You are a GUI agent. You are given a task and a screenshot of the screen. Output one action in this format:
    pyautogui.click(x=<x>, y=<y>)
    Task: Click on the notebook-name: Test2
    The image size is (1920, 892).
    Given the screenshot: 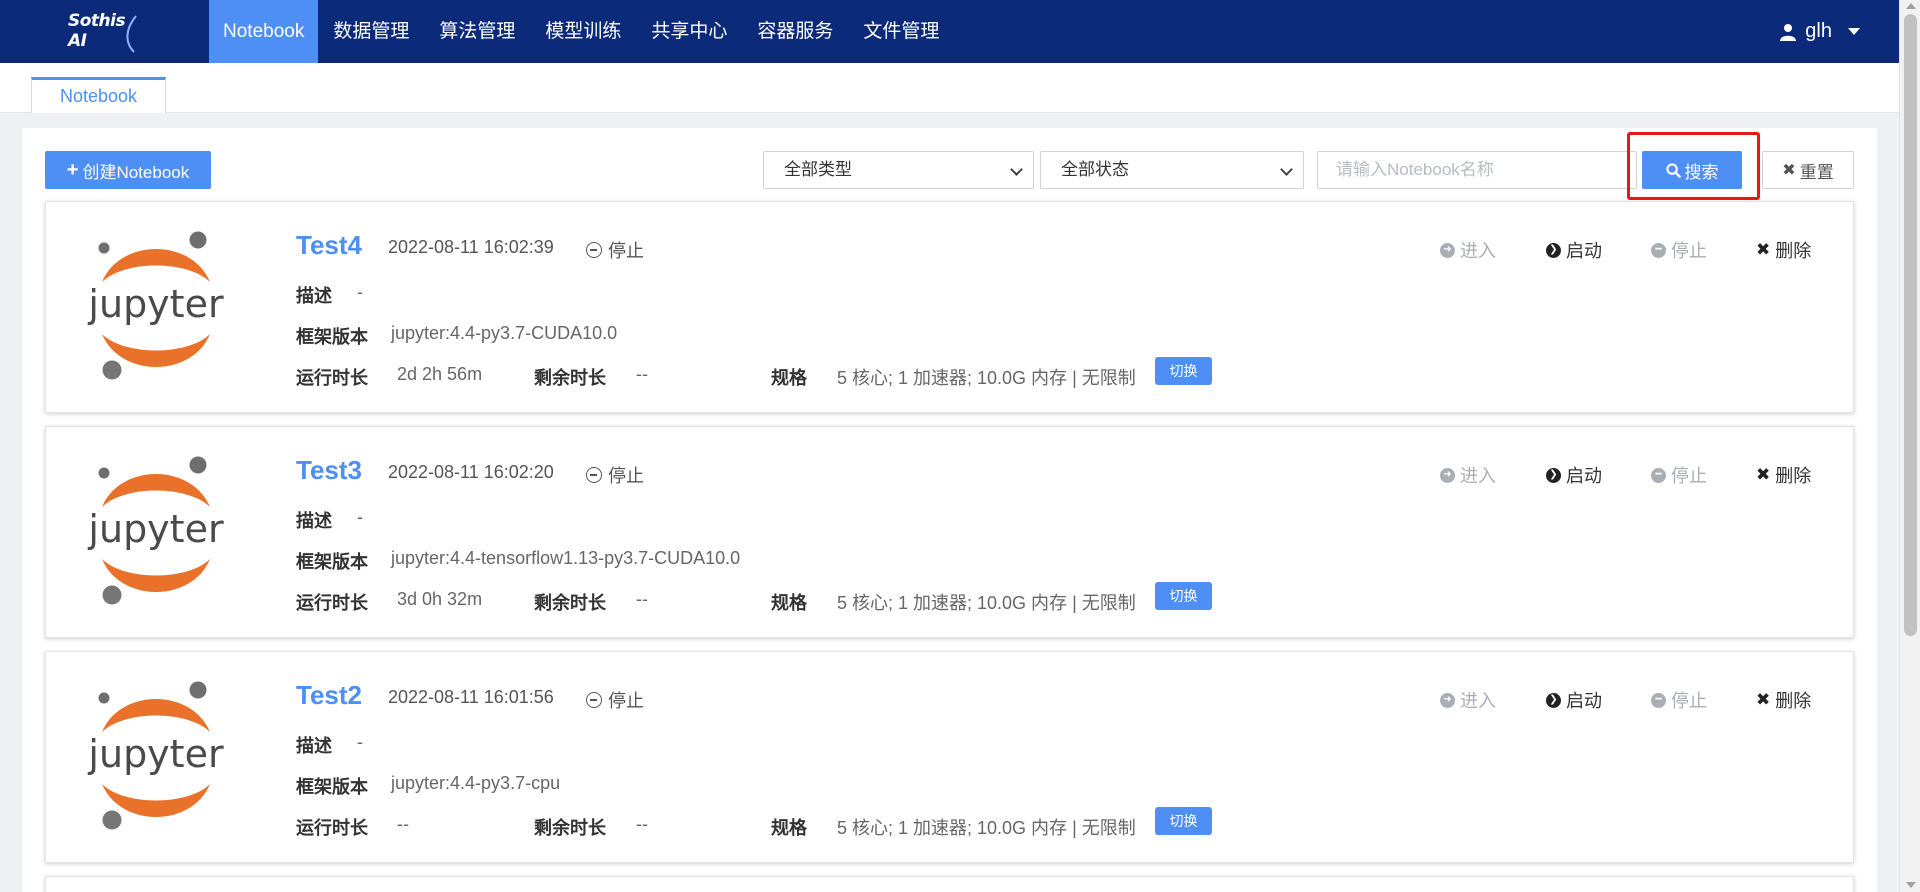 What is the action you would take?
    pyautogui.click(x=329, y=695)
    